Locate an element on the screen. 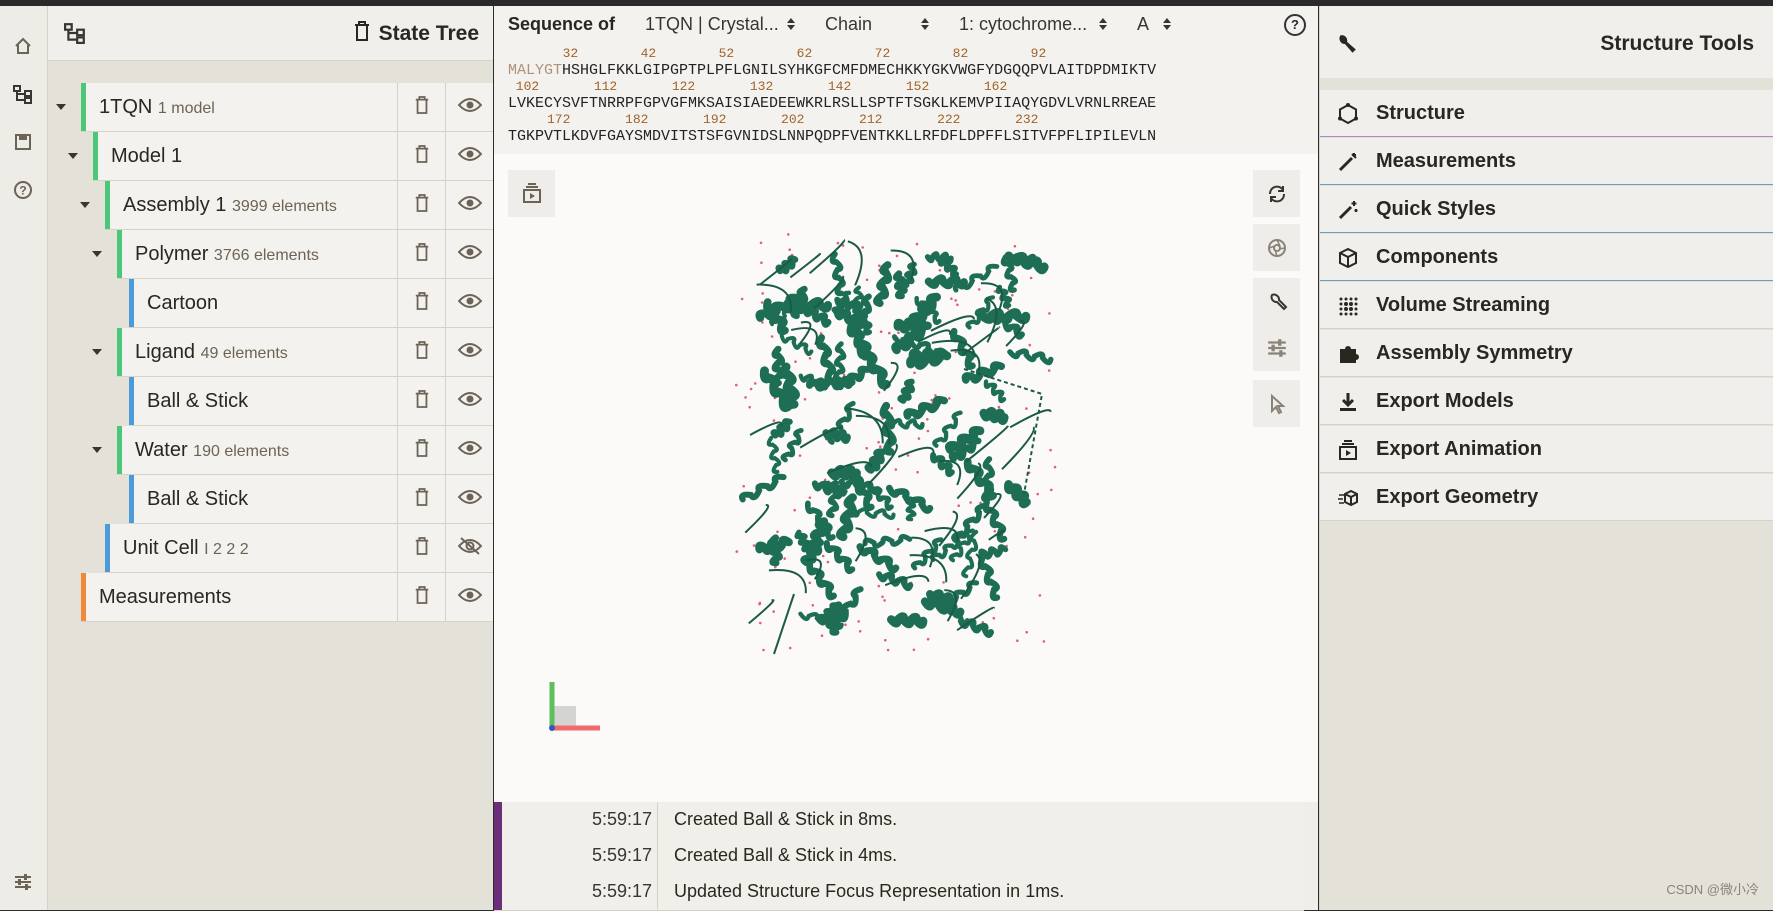 This screenshot has width=1773, height=911. tool-section-volume-streaming: Volume Streaming is located at coordinates (1546, 305).